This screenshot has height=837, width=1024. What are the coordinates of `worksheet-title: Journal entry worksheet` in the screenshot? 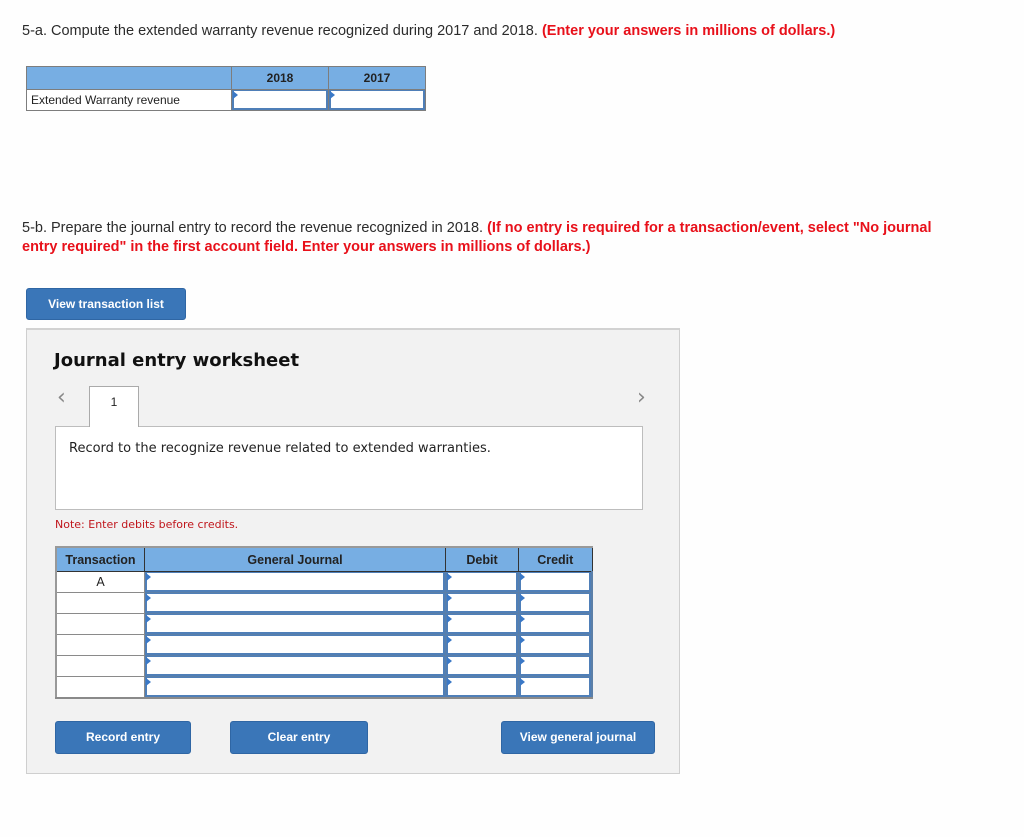 It's located at (177, 360).